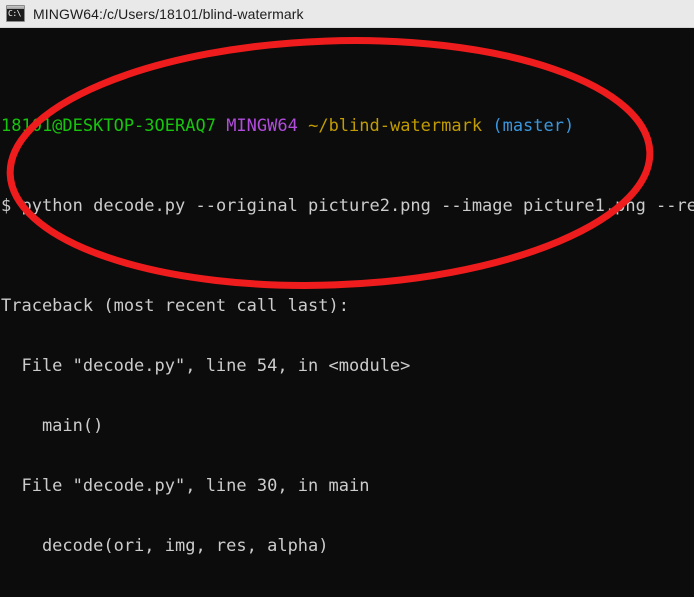 Image resolution: width=694 pixels, height=597 pixels. Describe the element at coordinates (108, 126) in the screenshot. I see `prompt-user-host: 18101@DESKTOP-3OERAQ7` at that location.